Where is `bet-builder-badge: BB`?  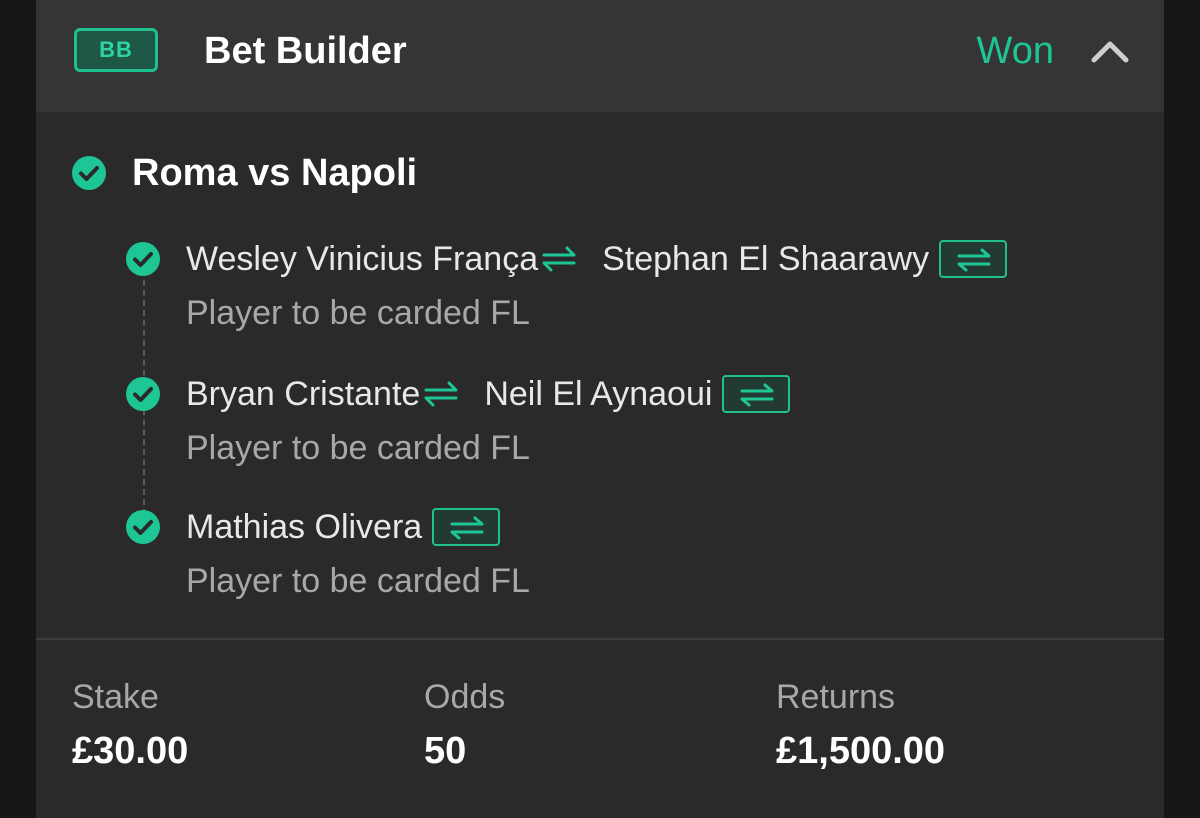 bet-builder-badge: BB is located at coordinates (116, 50).